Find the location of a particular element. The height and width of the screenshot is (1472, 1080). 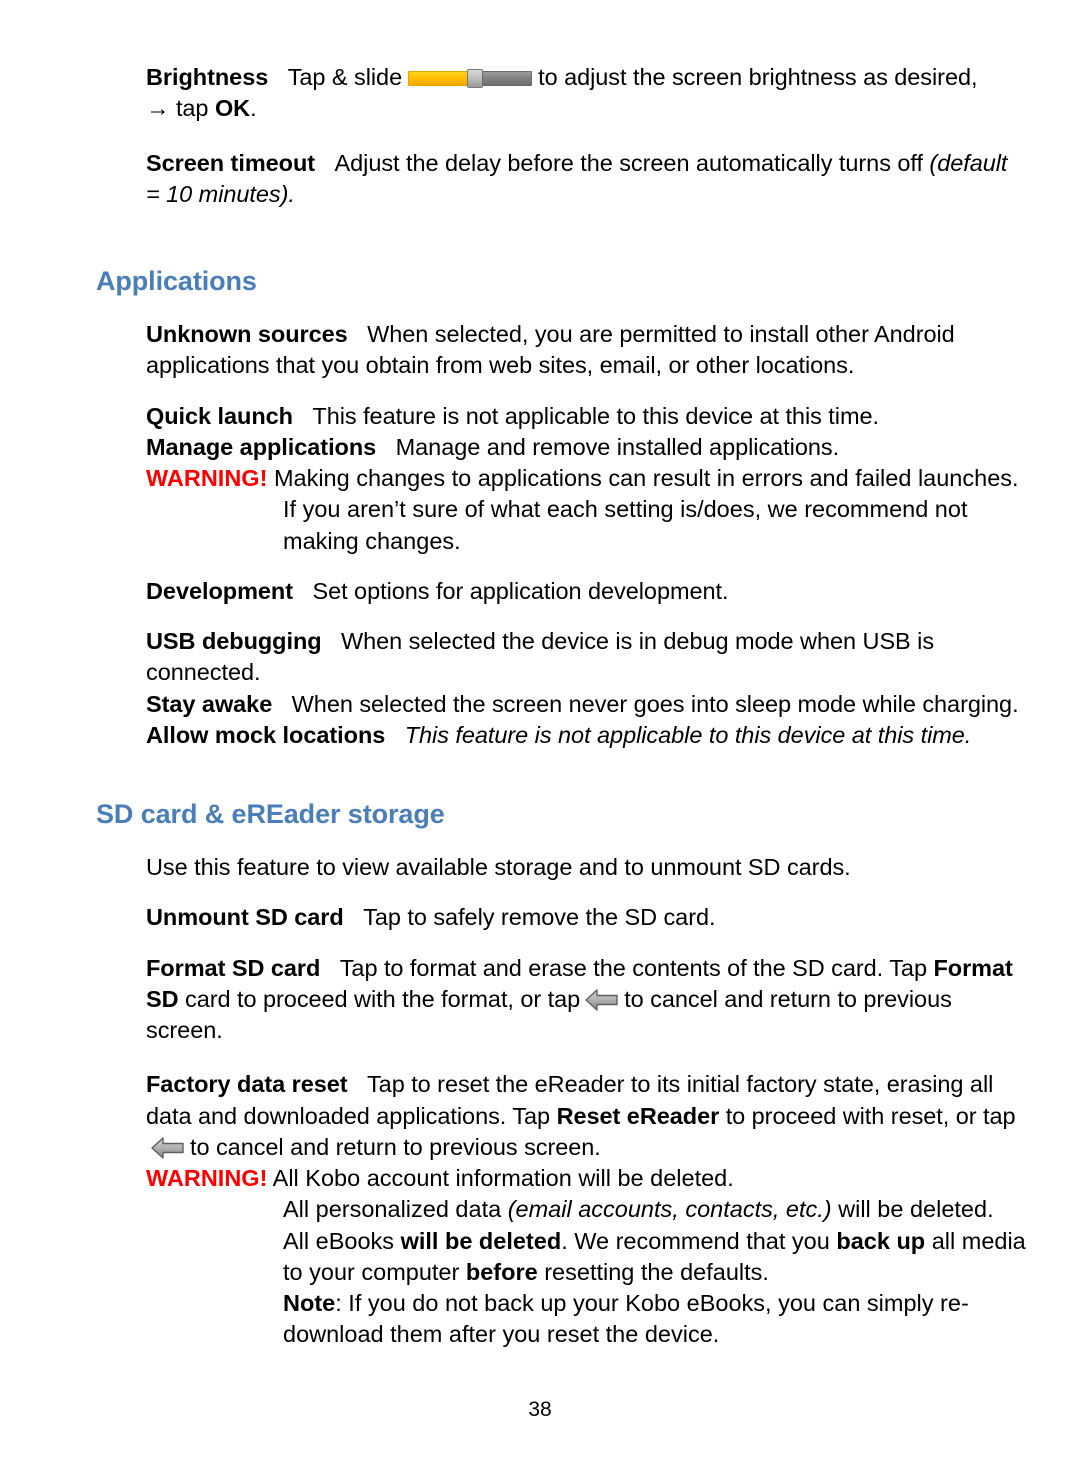

term-stay-awake: Stay awake is located at coordinates (209, 703).